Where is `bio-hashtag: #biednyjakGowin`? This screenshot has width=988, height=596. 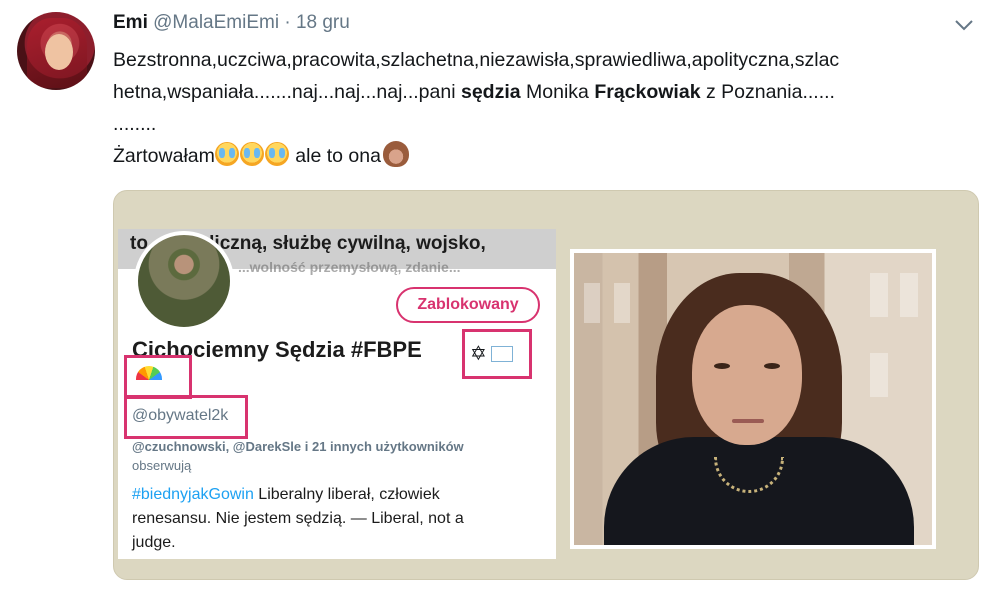
bio-hashtag: #biednyjakGowin is located at coordinates (193, 494).